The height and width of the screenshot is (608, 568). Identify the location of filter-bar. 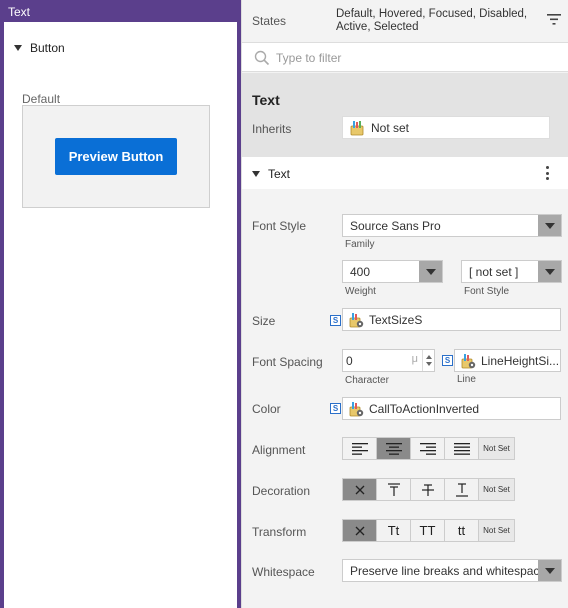
(405, 57).